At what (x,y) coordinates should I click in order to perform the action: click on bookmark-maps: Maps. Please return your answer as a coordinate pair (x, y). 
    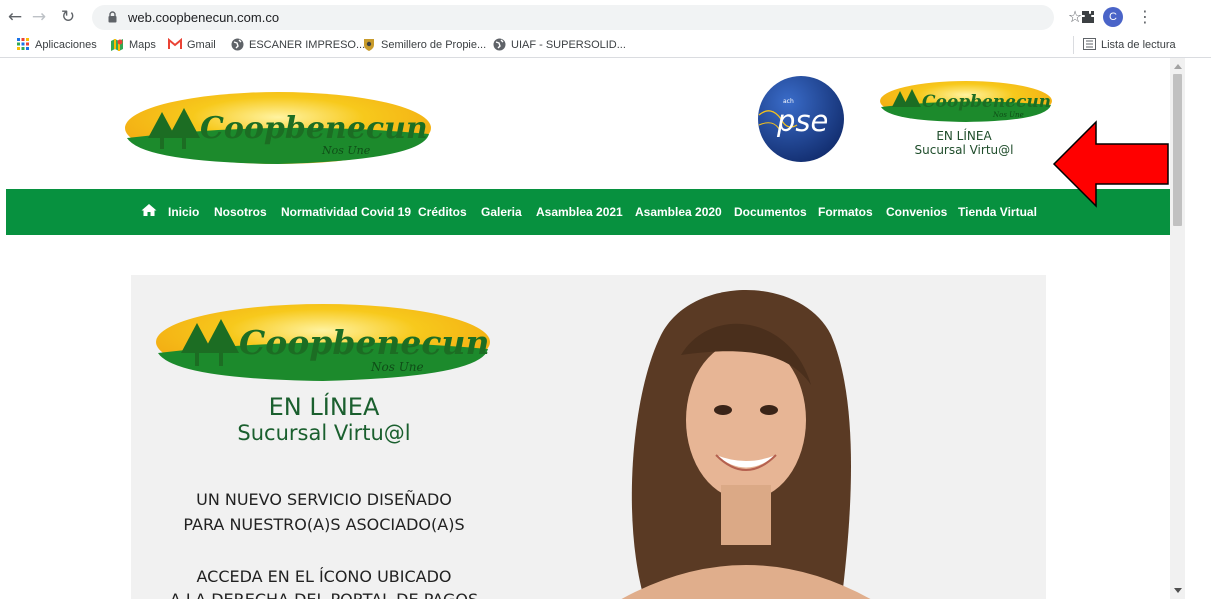
    Looking at the image, I should click on (133, 45).